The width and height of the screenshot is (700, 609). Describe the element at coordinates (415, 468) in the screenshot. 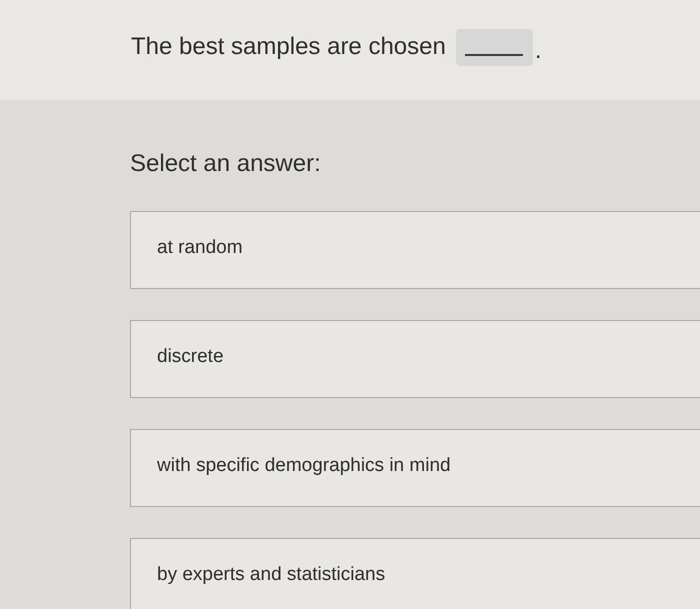

I see `answer-option: with specific demographics in mind` at that location.